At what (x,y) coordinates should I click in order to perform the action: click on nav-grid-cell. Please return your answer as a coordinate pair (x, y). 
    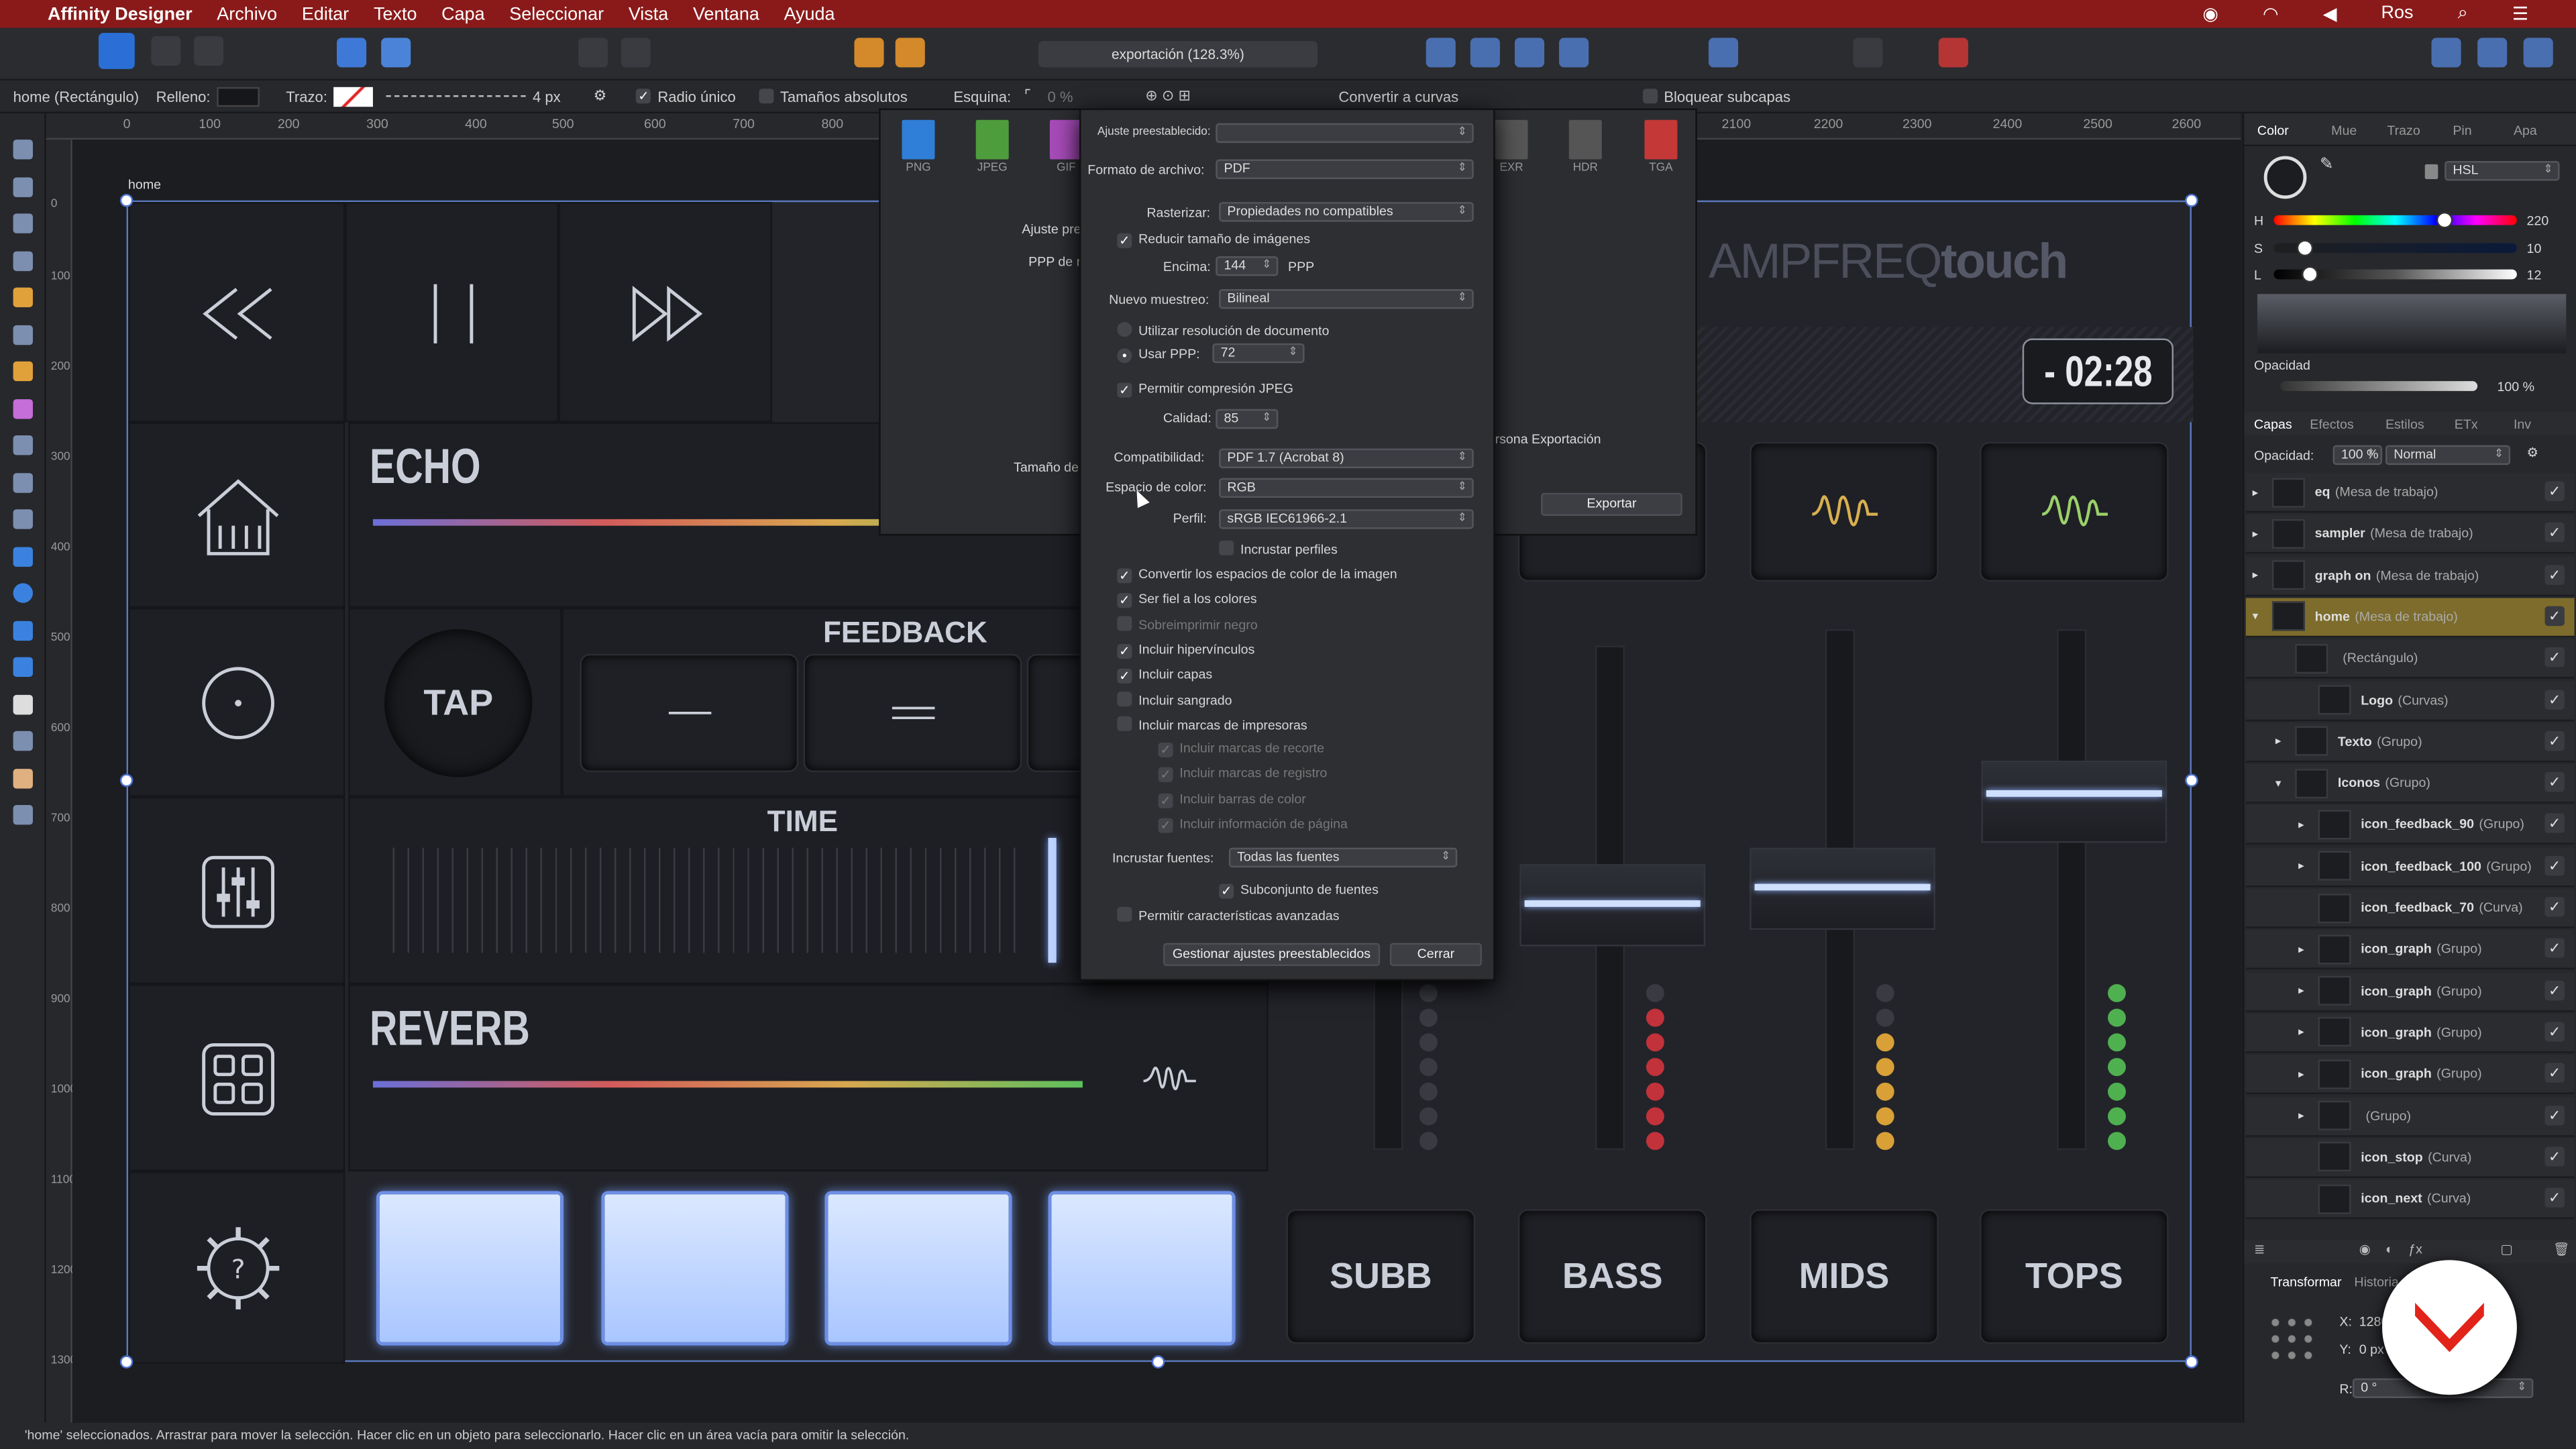
    Looking at the image, I should click on (236, 1077).